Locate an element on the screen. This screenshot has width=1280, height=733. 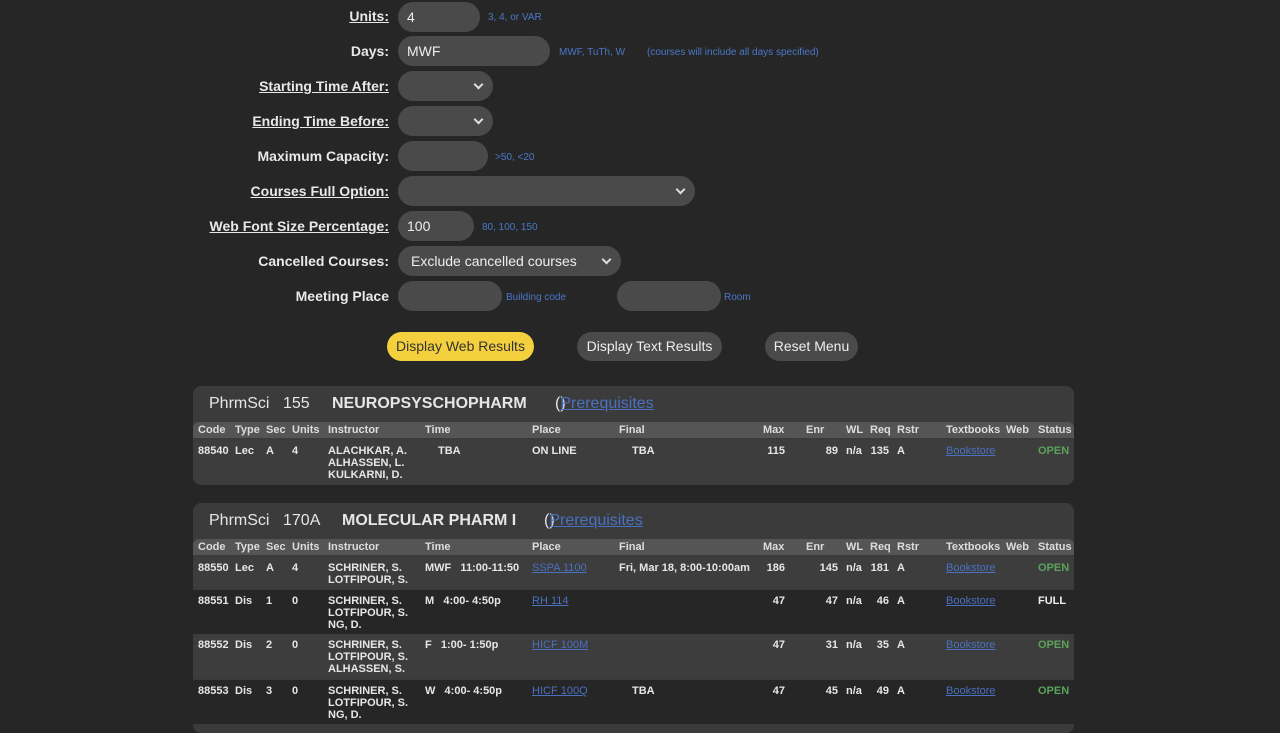
cell-code: 88553 is located at coordinates (213, 691).